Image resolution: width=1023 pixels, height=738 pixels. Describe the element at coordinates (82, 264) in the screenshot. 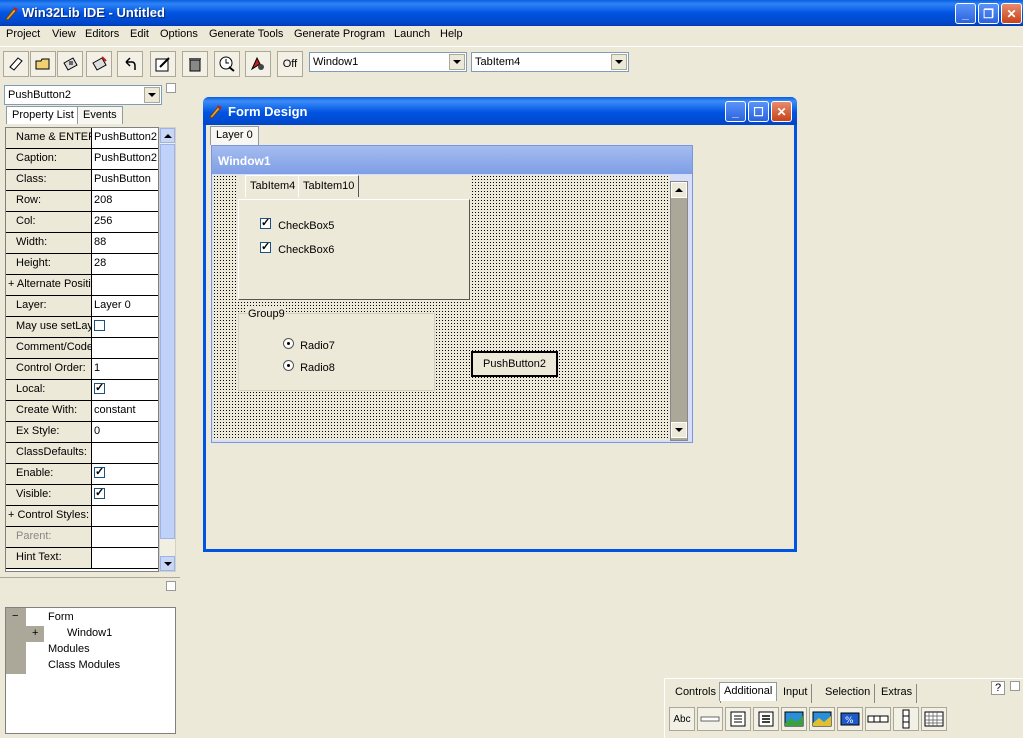

I see `property-row: Height: 28` at that location.